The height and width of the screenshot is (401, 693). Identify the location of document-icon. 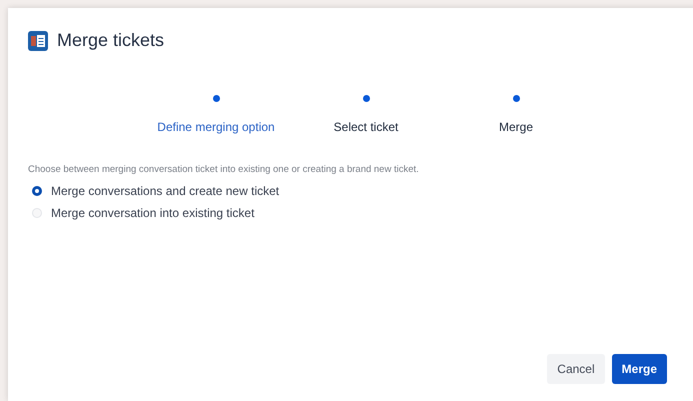
(38, 40).